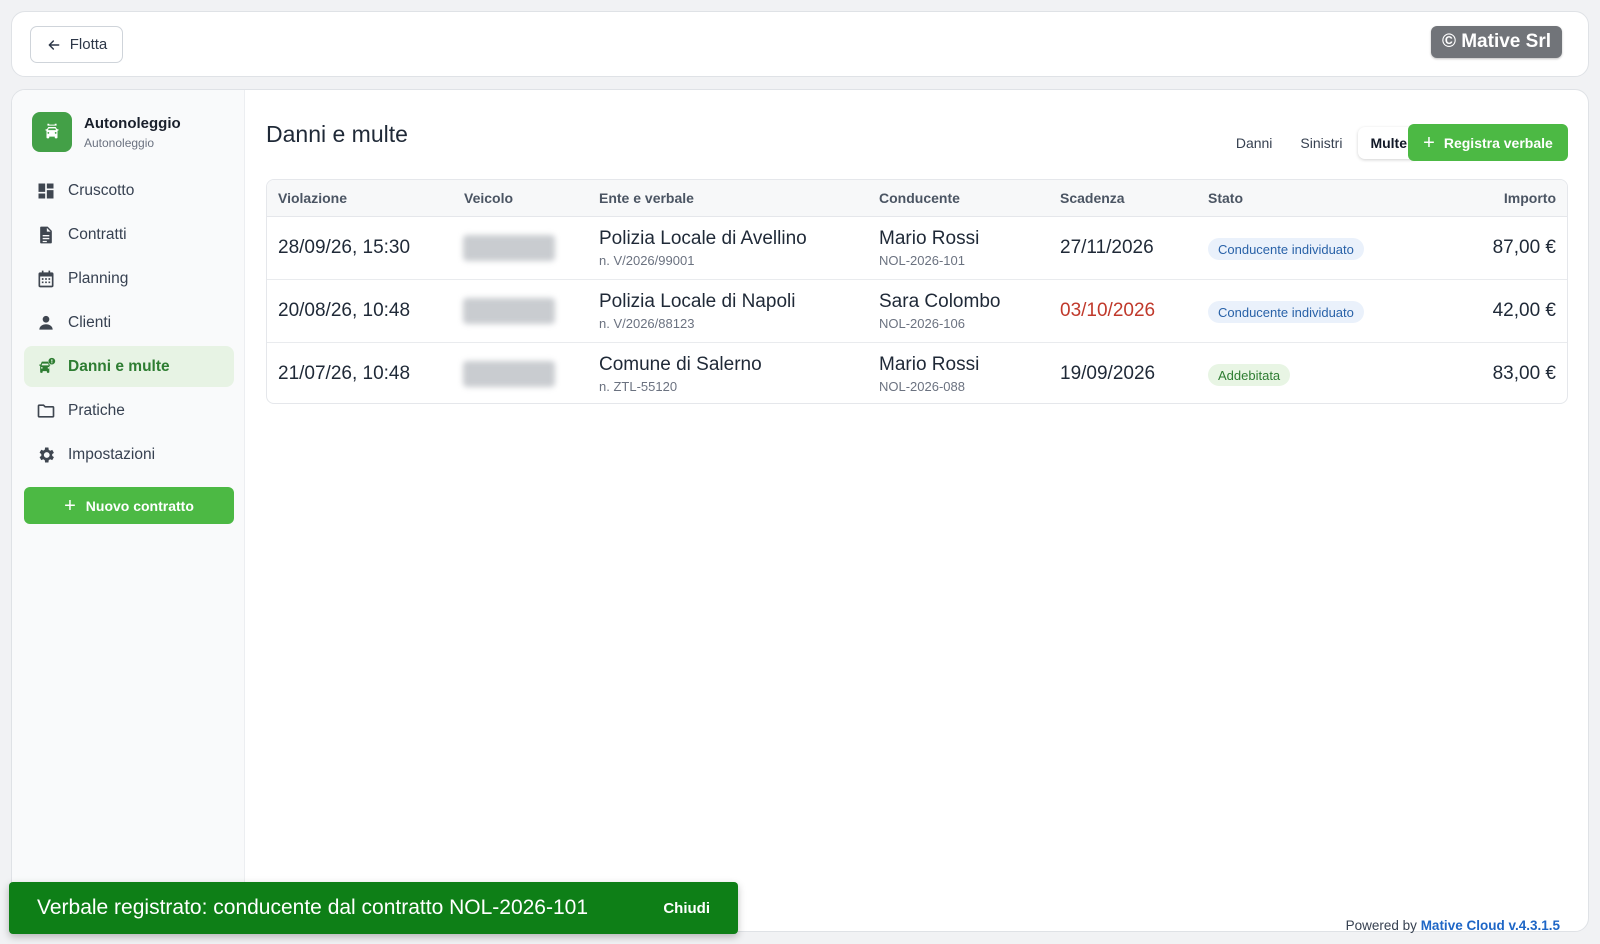 This screenshot has height=944, width=1600. What do you see at coordinates (52, 132) in the screenshot?
I see `car-rental-logo-icon` at bounding box center [52, 132].